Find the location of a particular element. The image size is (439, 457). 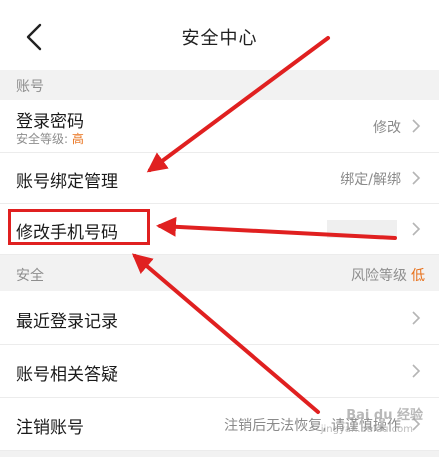

risk-level: 风险等级低 is located at coordinates (388, 276).